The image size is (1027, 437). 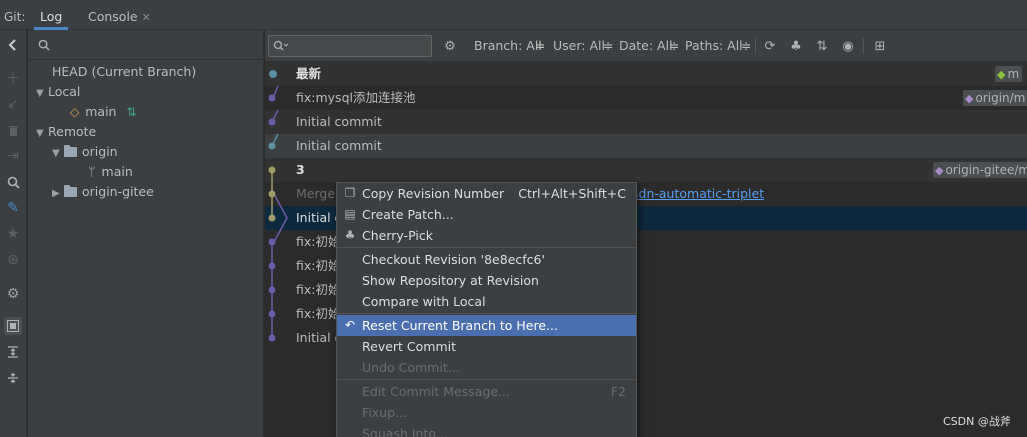 I want to click on branch-icon: ᛘ, so click(x=92, y=171).